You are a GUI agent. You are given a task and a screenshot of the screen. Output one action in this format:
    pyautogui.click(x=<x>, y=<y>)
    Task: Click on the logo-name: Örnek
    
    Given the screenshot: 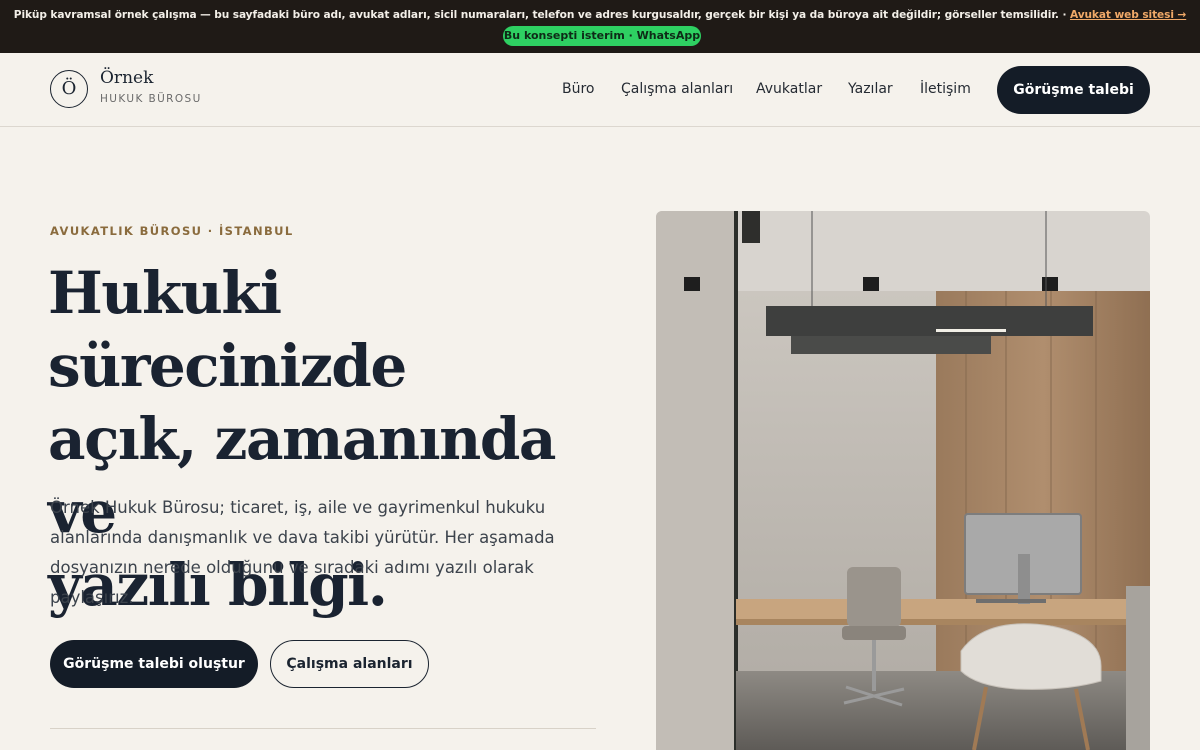 What is the action you would take?
    pyautogui.click(x=126, y=78)
    